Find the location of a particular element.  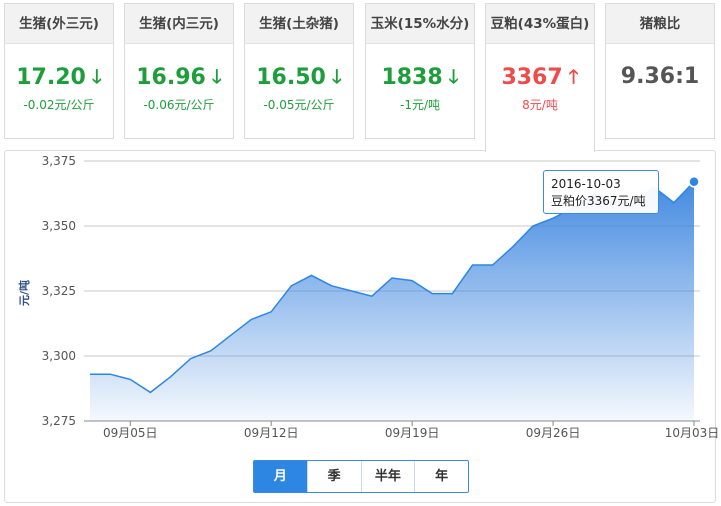

highlight-point is located at coordinates (694, 182).